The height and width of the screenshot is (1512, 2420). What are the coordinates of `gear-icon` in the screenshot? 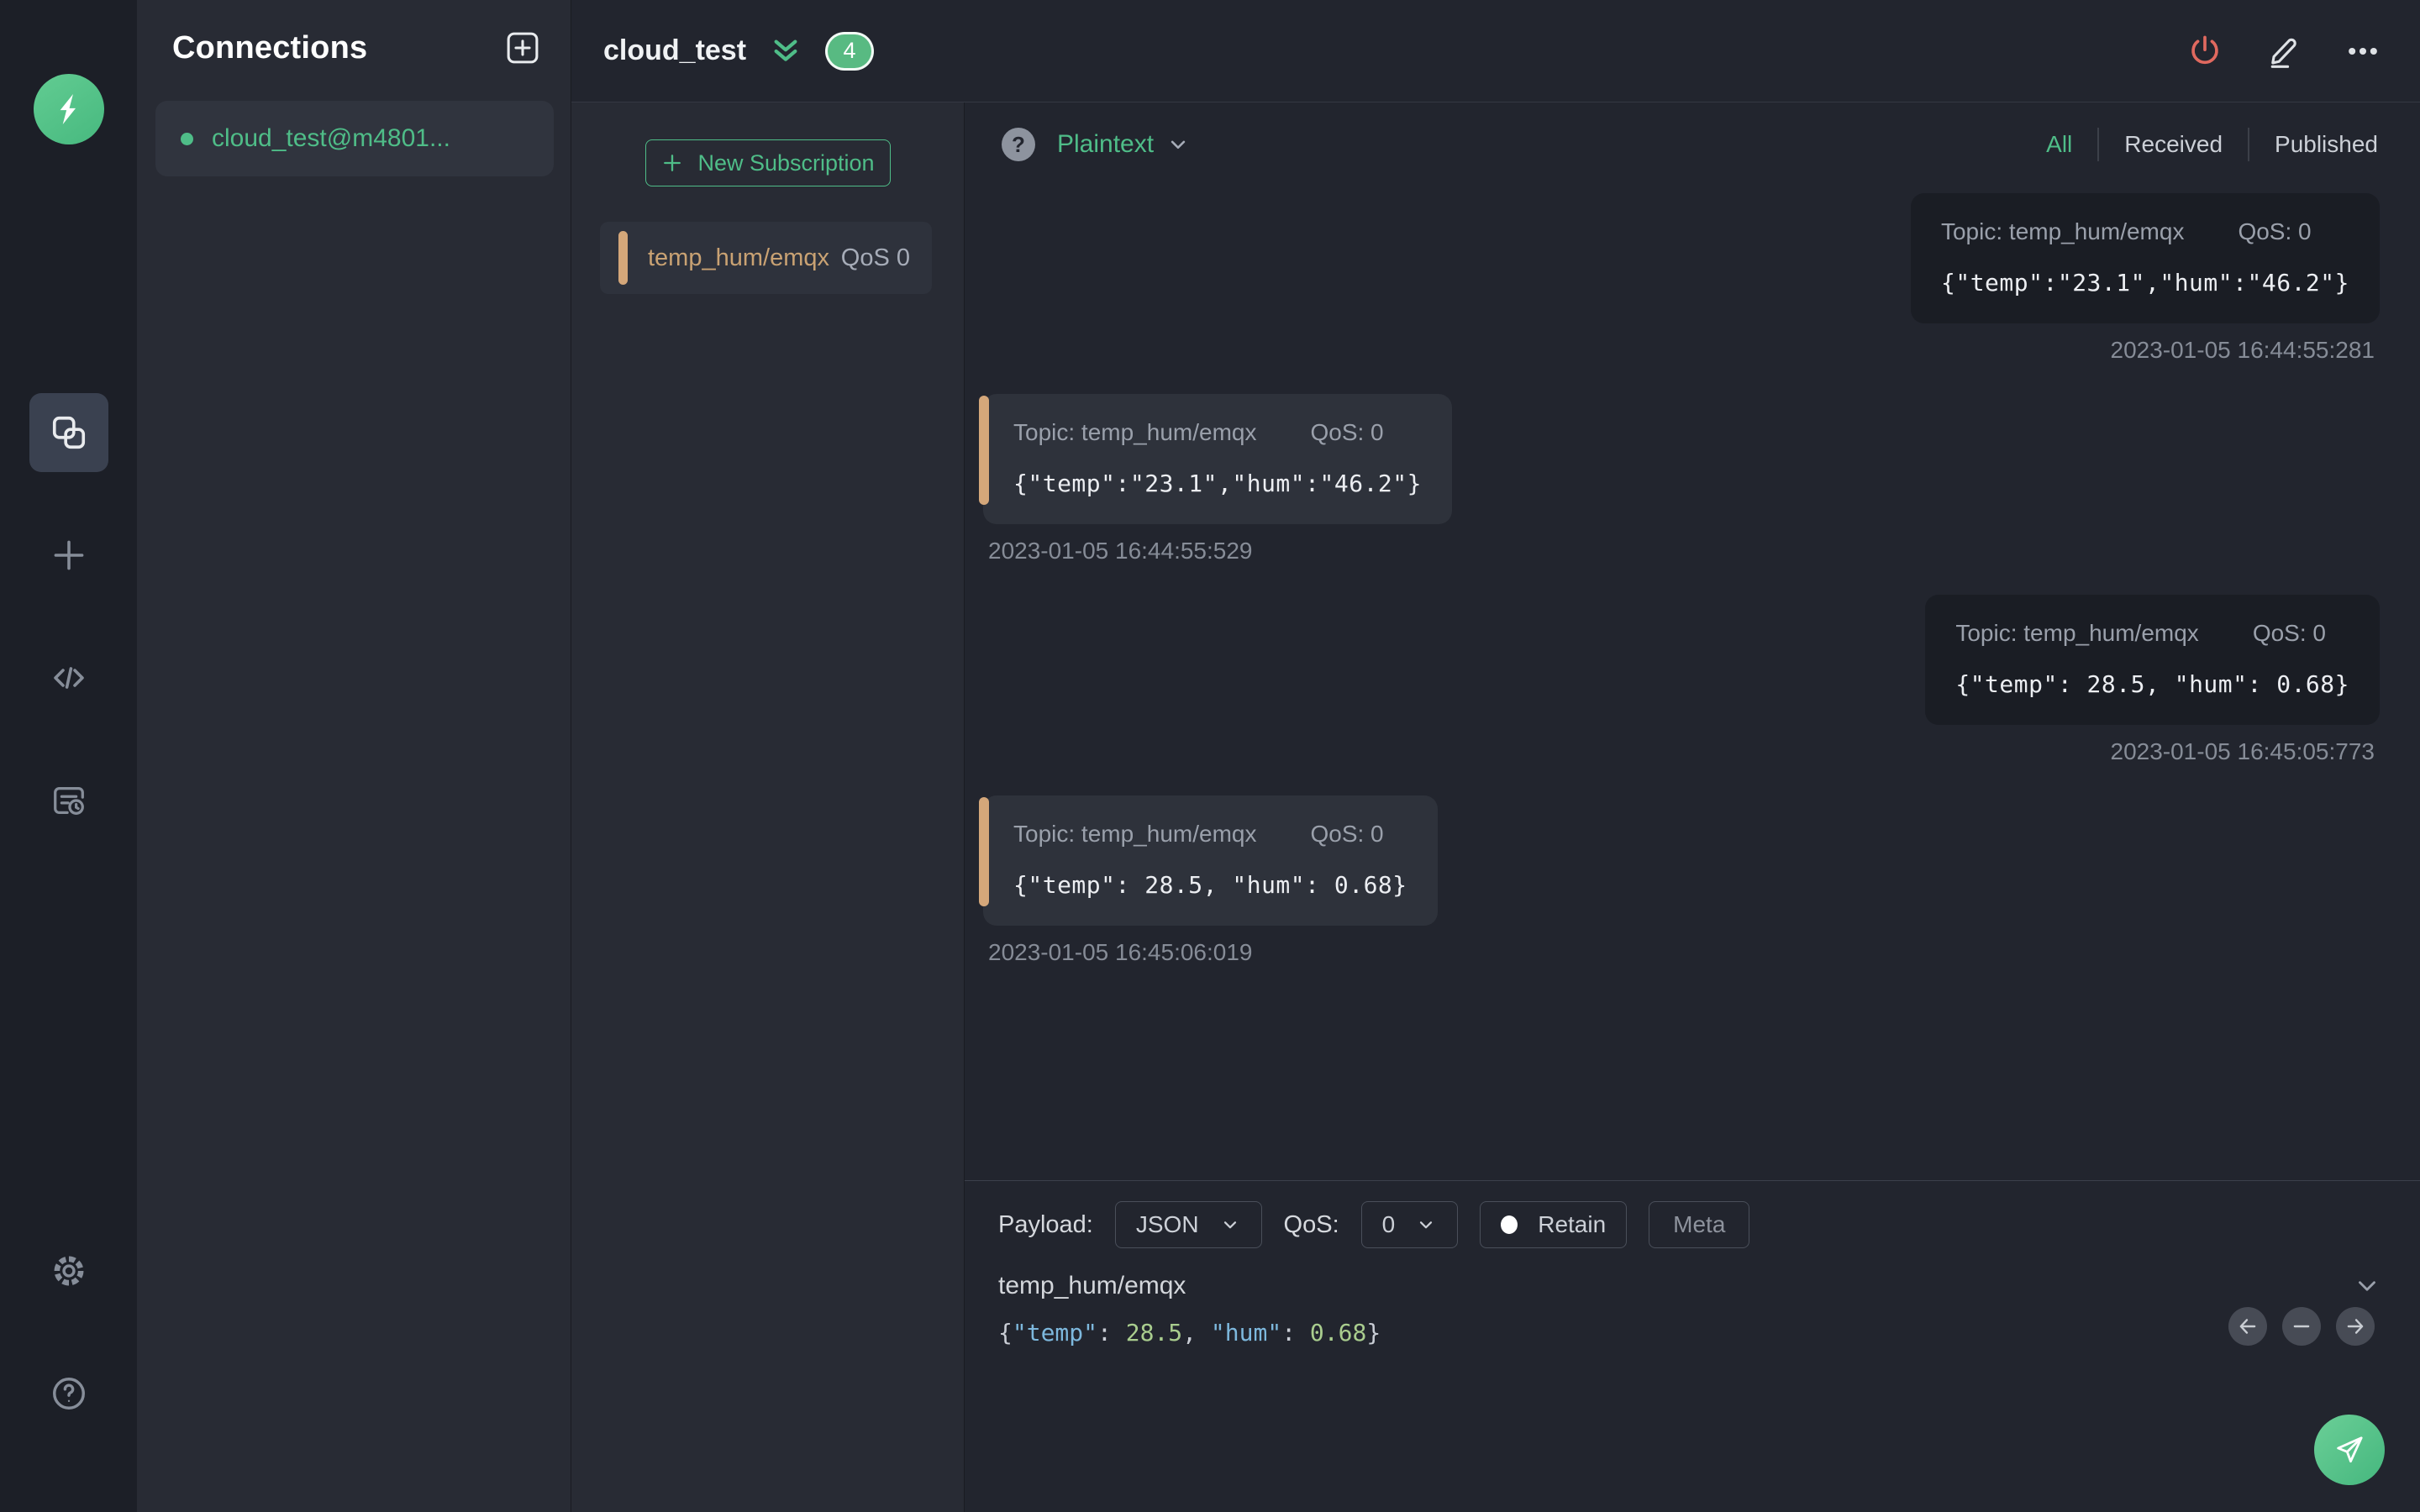 It's located at (69, 1271).